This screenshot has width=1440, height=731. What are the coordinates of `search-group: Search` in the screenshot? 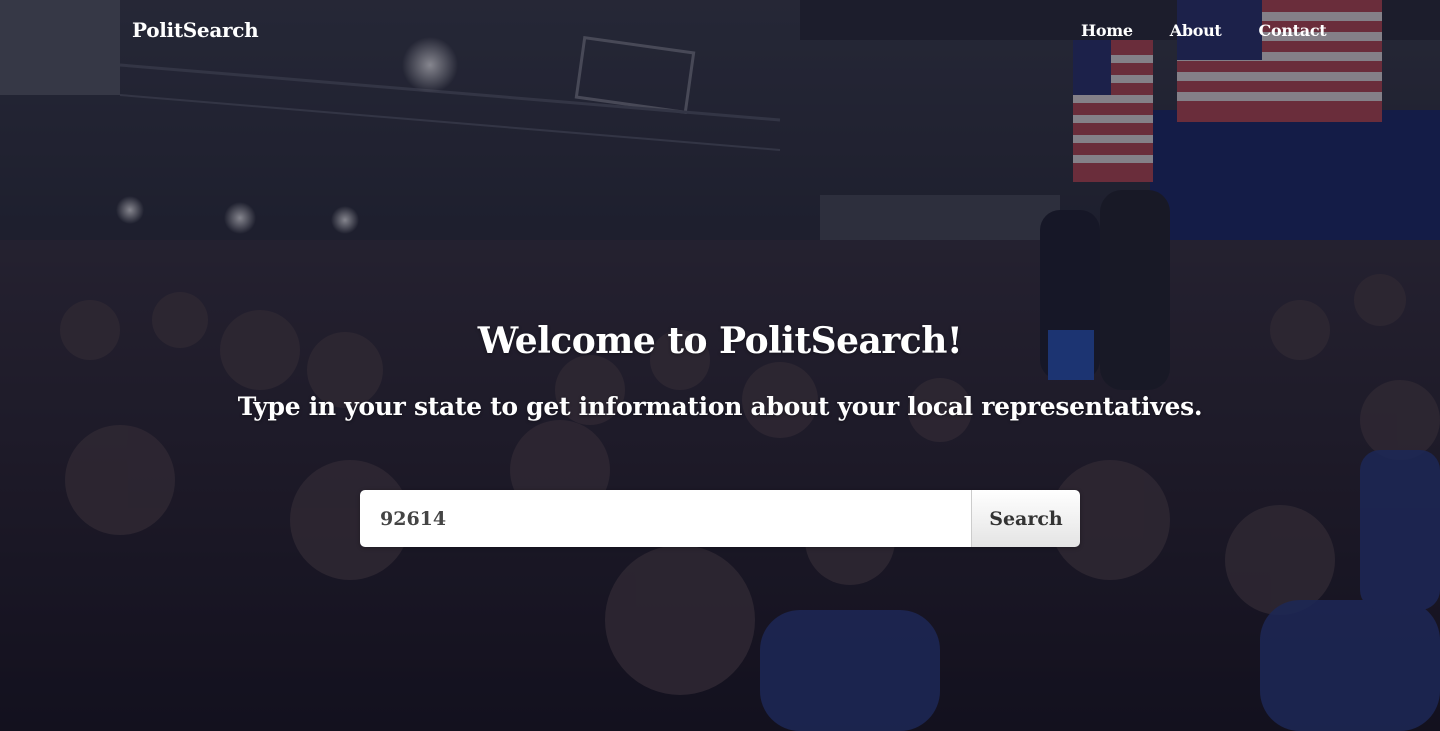 It's located at (720, 518).